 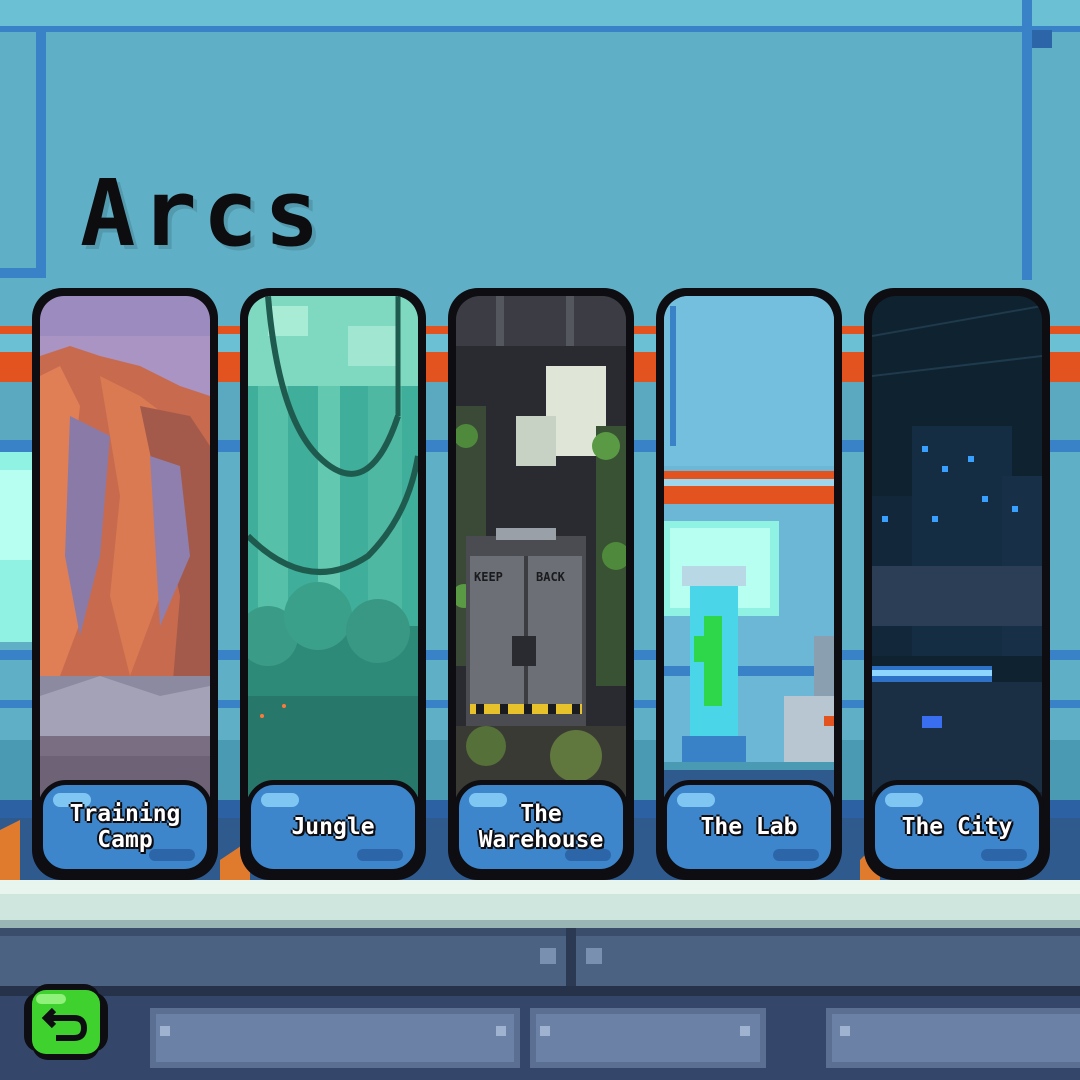 I want to click on back-arrow-icon, so click(x=66, y=1022).